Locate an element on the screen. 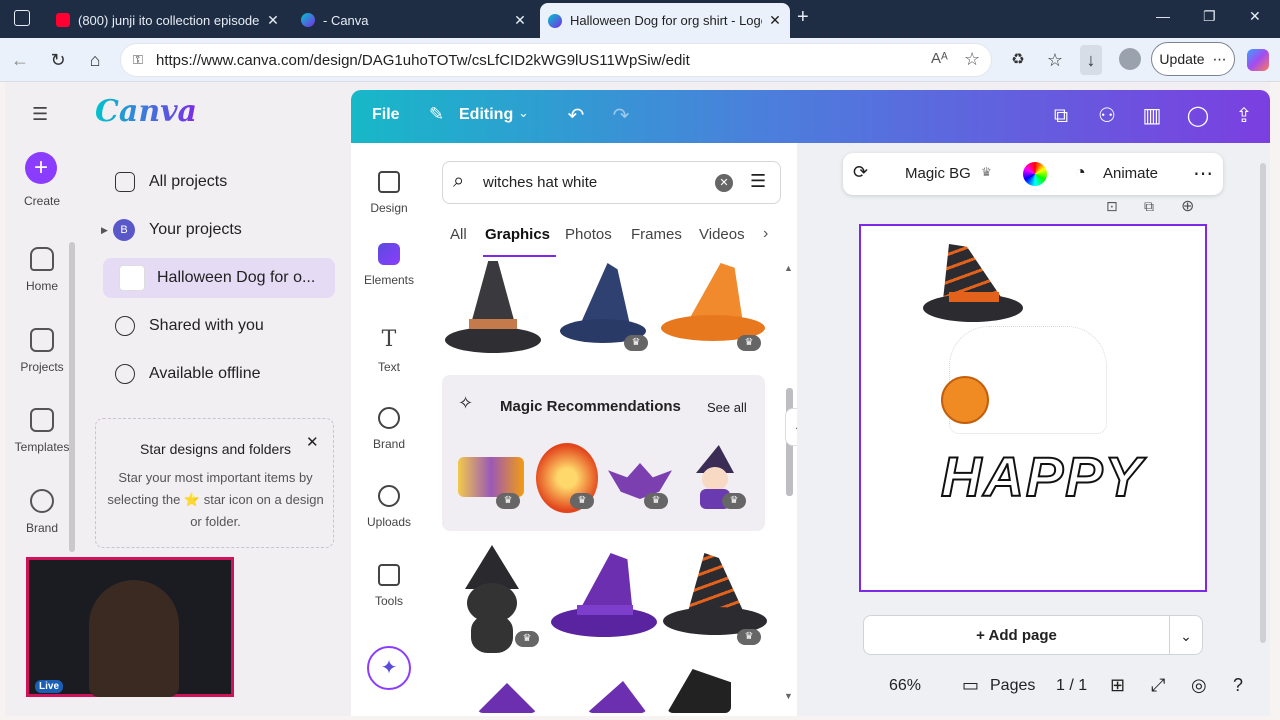  minimize-icon: — is located at coordinates (1163, 16).